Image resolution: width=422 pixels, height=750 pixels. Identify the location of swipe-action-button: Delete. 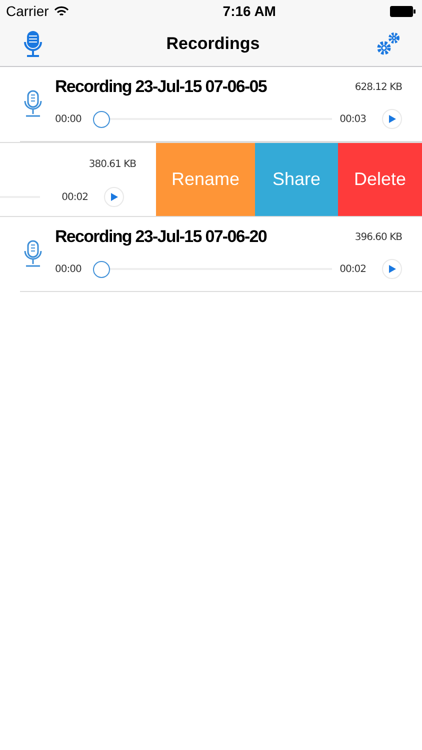
(380, 179).